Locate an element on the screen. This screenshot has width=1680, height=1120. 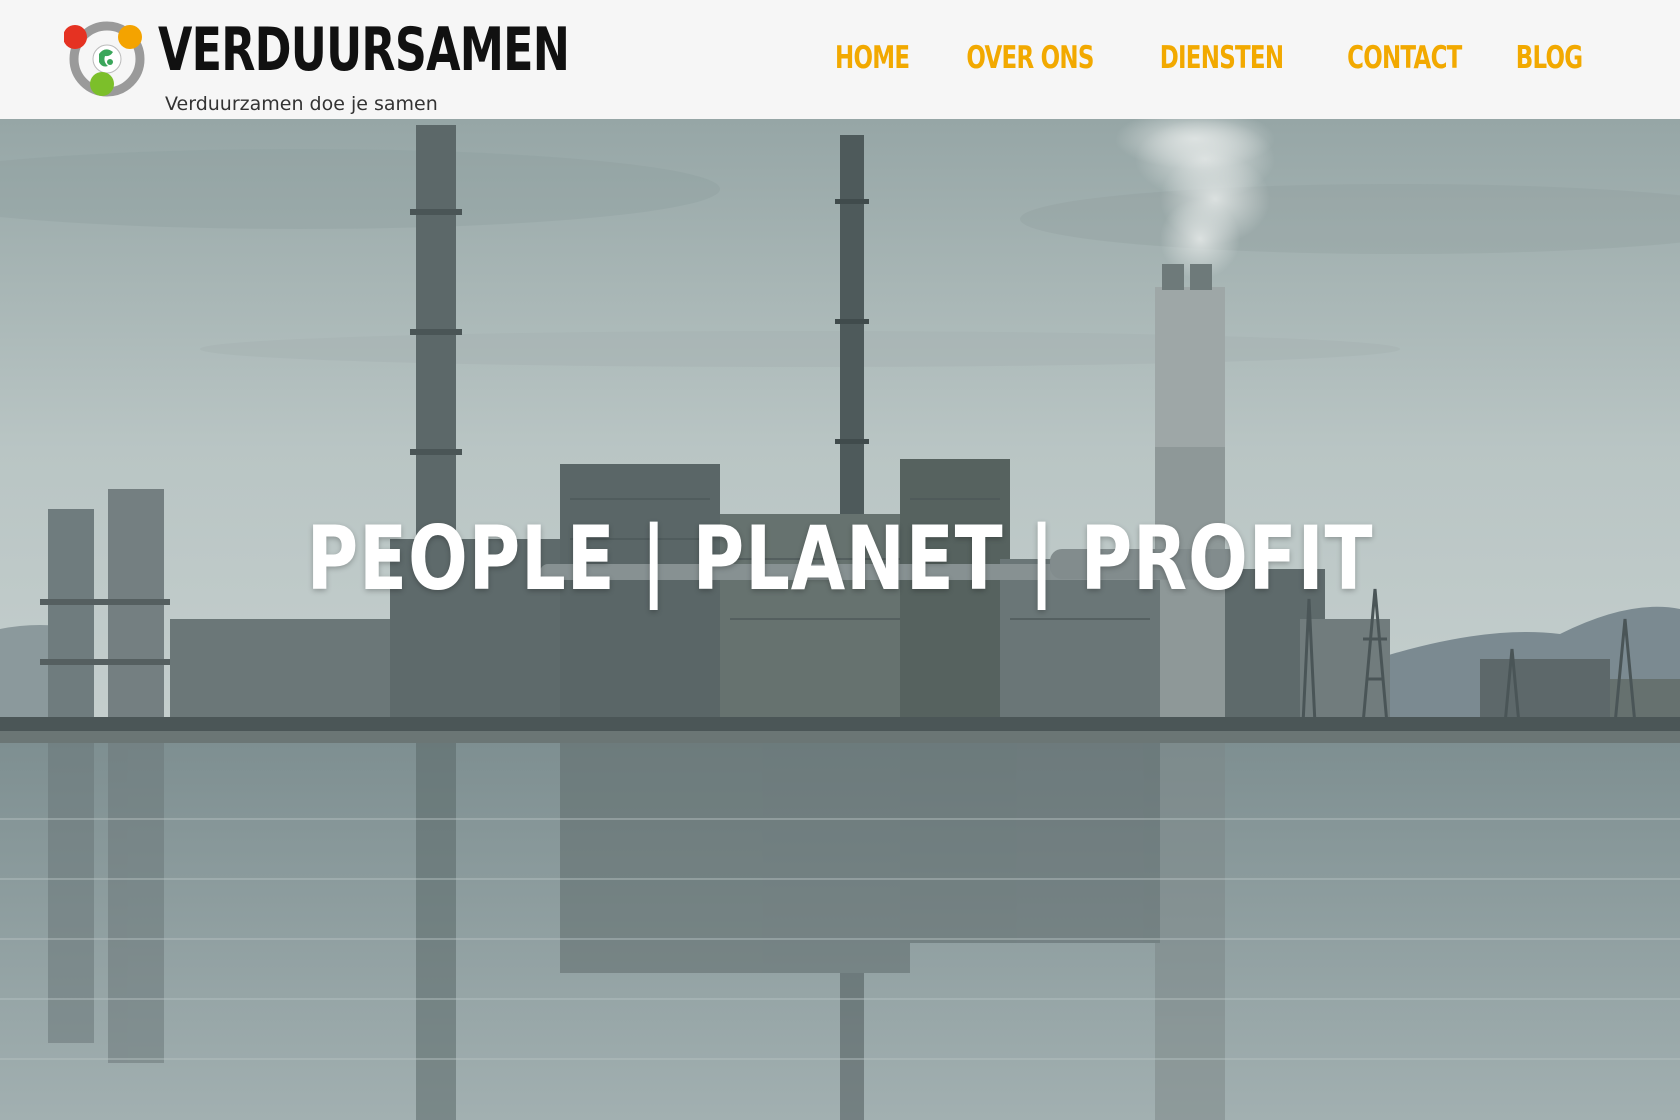
nav-home: HOME is located at coordinates (872, 58).